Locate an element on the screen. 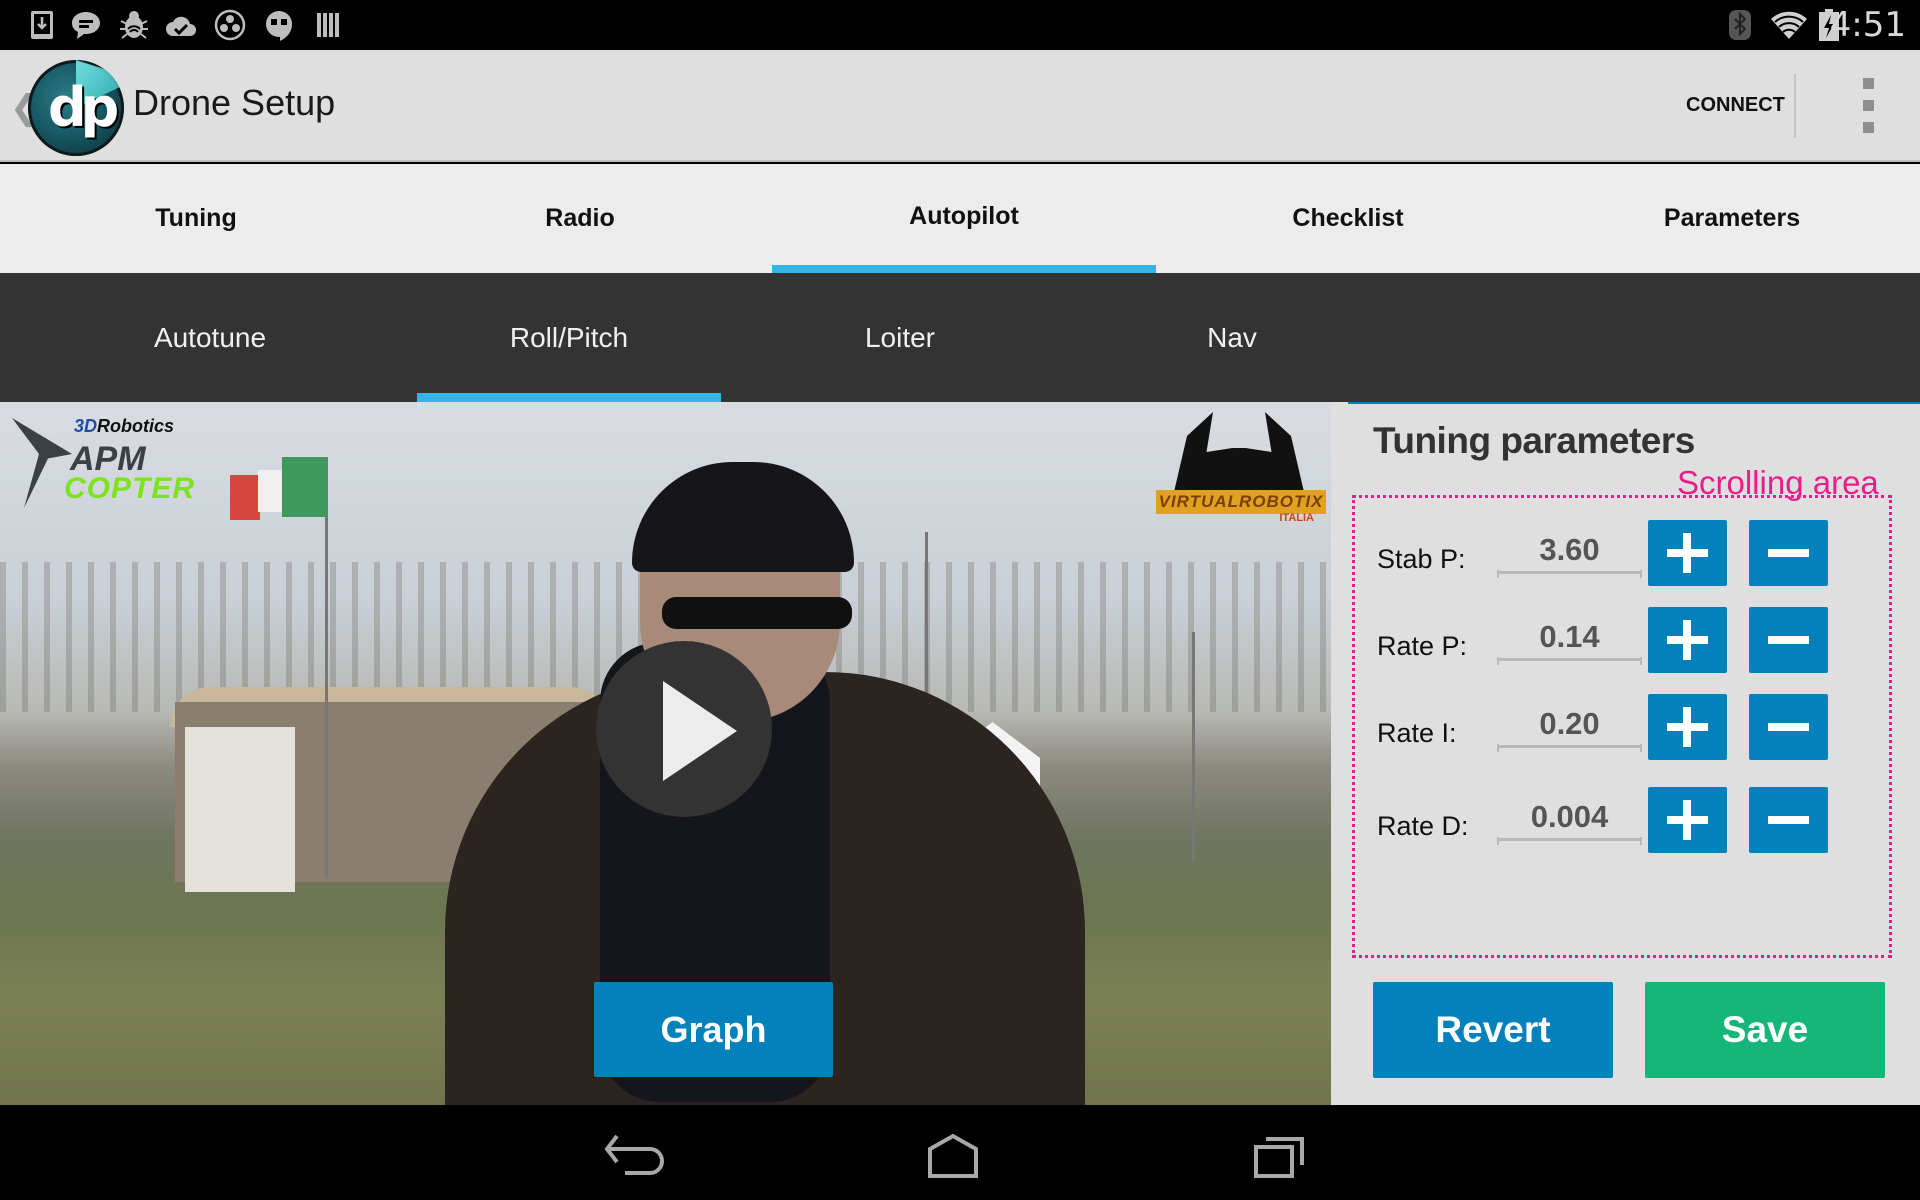  param-label: Rate P: is located at coordinates (1422, 646).